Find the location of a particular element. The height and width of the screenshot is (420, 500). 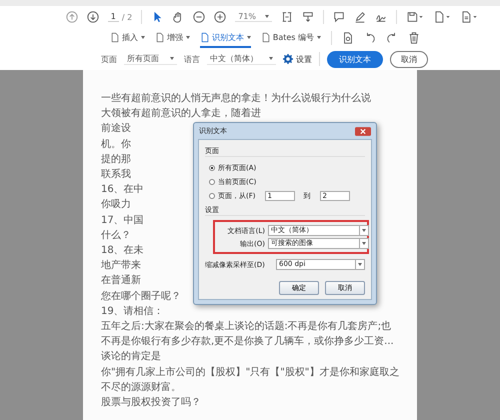

page-total: / 2 is located at coordinates (127, 17).